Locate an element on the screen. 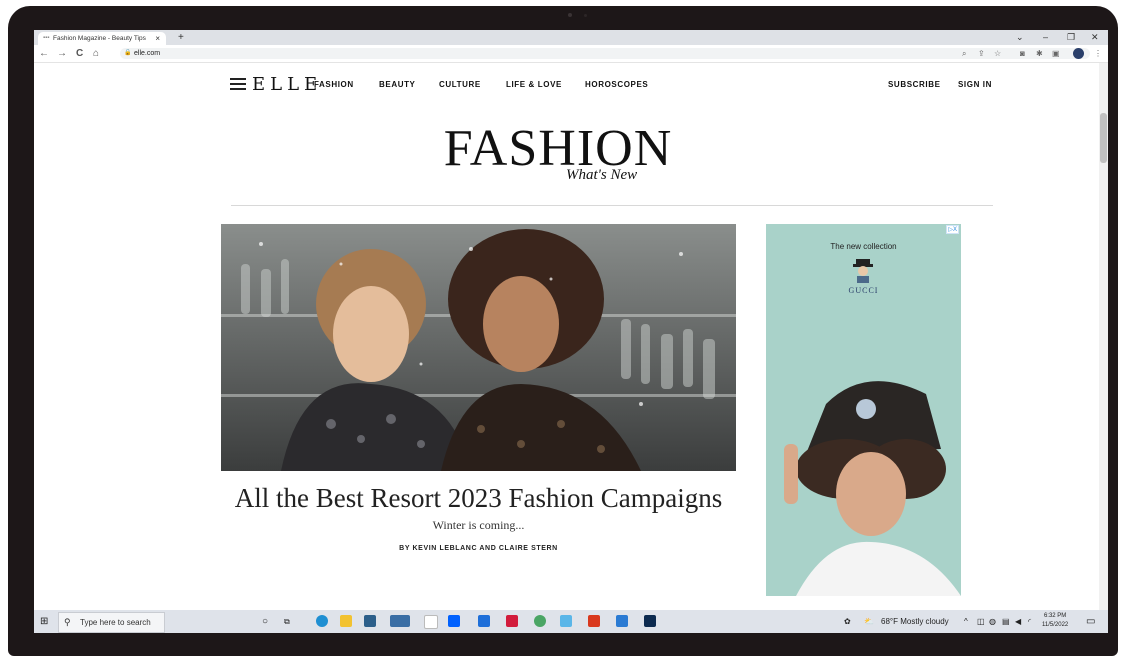 The width and height of the screenshot is (1122, 657). webcam-light is located at coordinates (585, 15).